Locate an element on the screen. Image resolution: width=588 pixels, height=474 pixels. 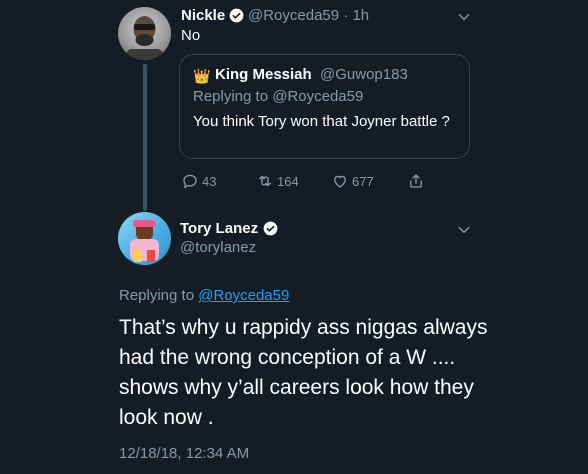
nickle-avatar is located at coordinates (144, 33).